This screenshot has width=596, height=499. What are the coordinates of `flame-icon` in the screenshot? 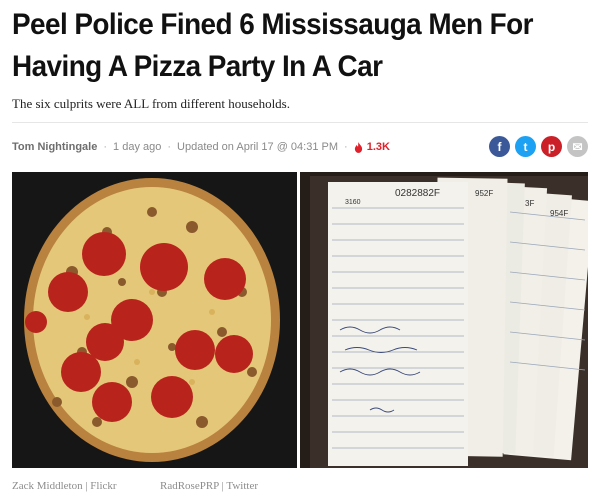 It's located at (358, 147).